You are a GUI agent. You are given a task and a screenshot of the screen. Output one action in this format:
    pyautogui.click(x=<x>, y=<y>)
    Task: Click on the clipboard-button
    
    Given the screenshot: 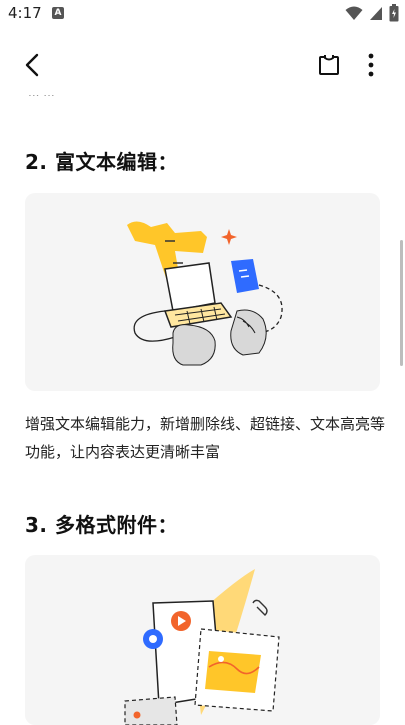 What is the action you would take?
    pyautogui.click(x=329, y=65)
    